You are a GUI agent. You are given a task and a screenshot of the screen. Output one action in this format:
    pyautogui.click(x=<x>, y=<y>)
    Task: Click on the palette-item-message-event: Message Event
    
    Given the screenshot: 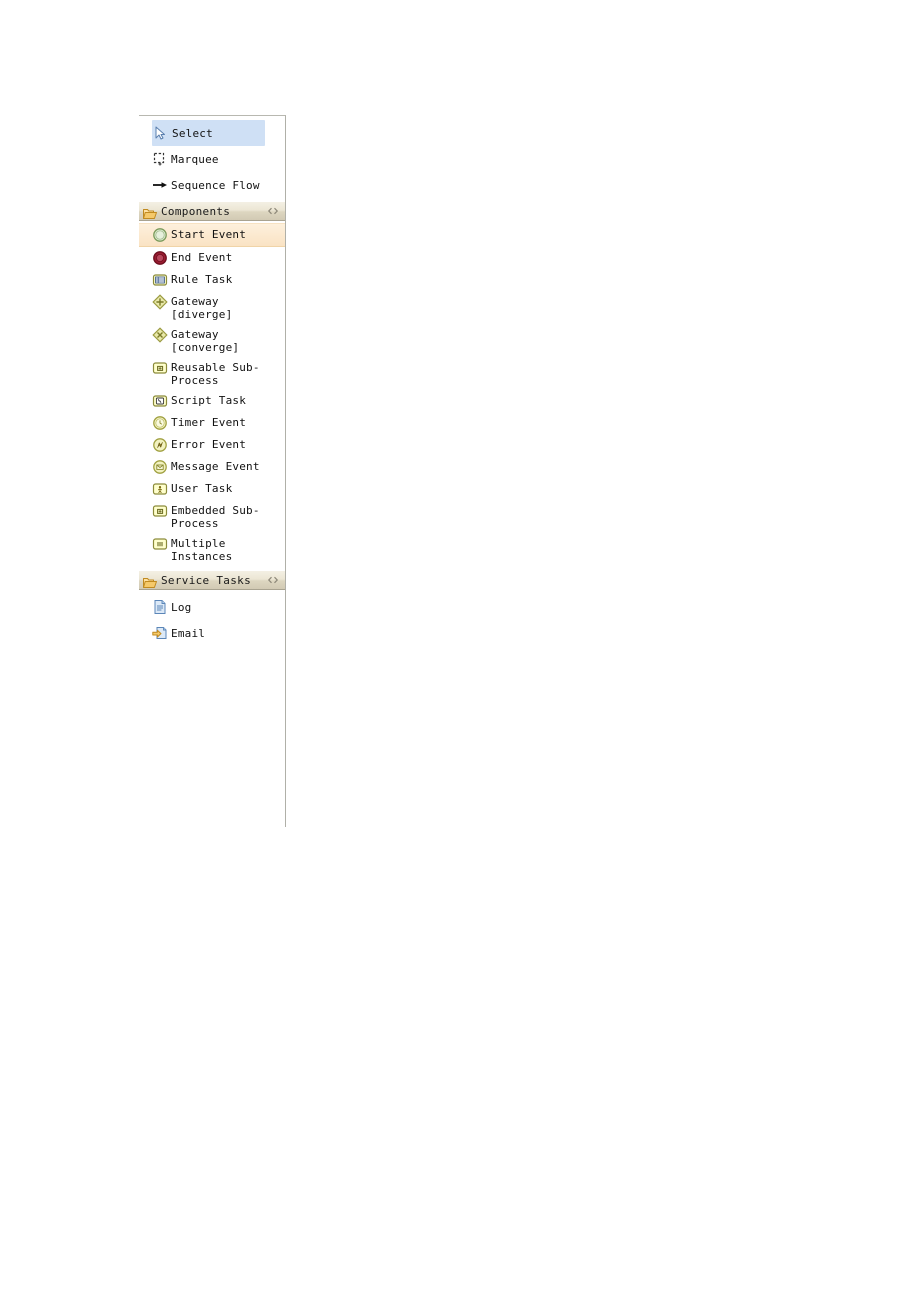 What is the action you would take?
    pyautogui.click(x=212, y=467)
    